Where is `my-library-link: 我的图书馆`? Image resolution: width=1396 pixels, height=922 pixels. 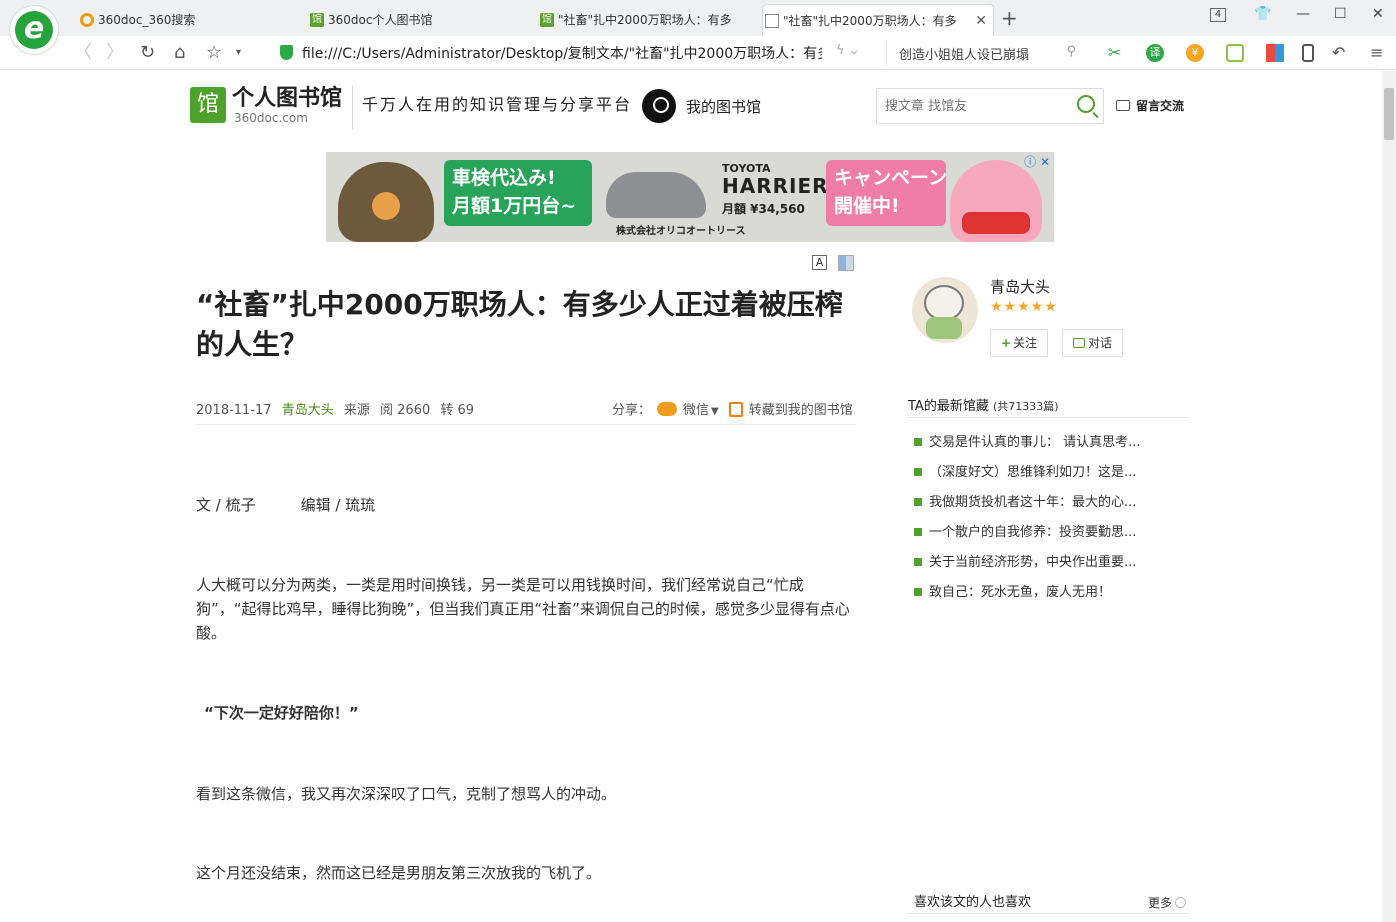
my-library-link: 我的图书馆 is located at coordinates (723, 106).